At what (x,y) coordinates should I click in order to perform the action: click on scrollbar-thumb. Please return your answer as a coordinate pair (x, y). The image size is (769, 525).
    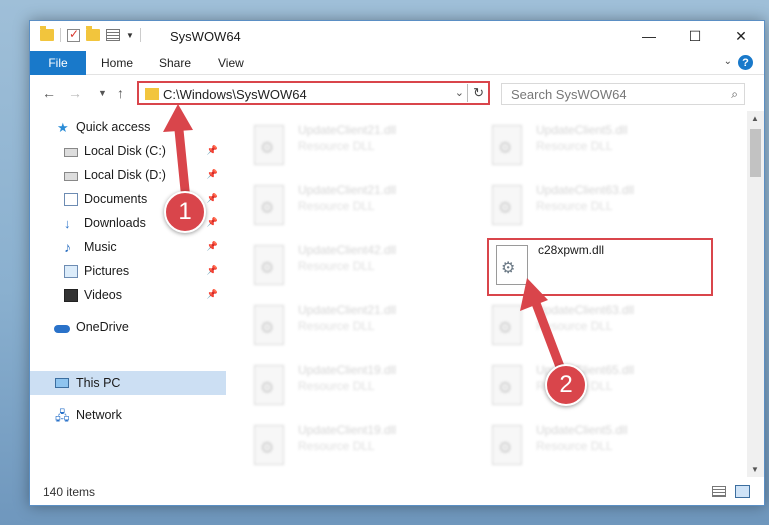
    Looking at the image, I should click on (755, 153).